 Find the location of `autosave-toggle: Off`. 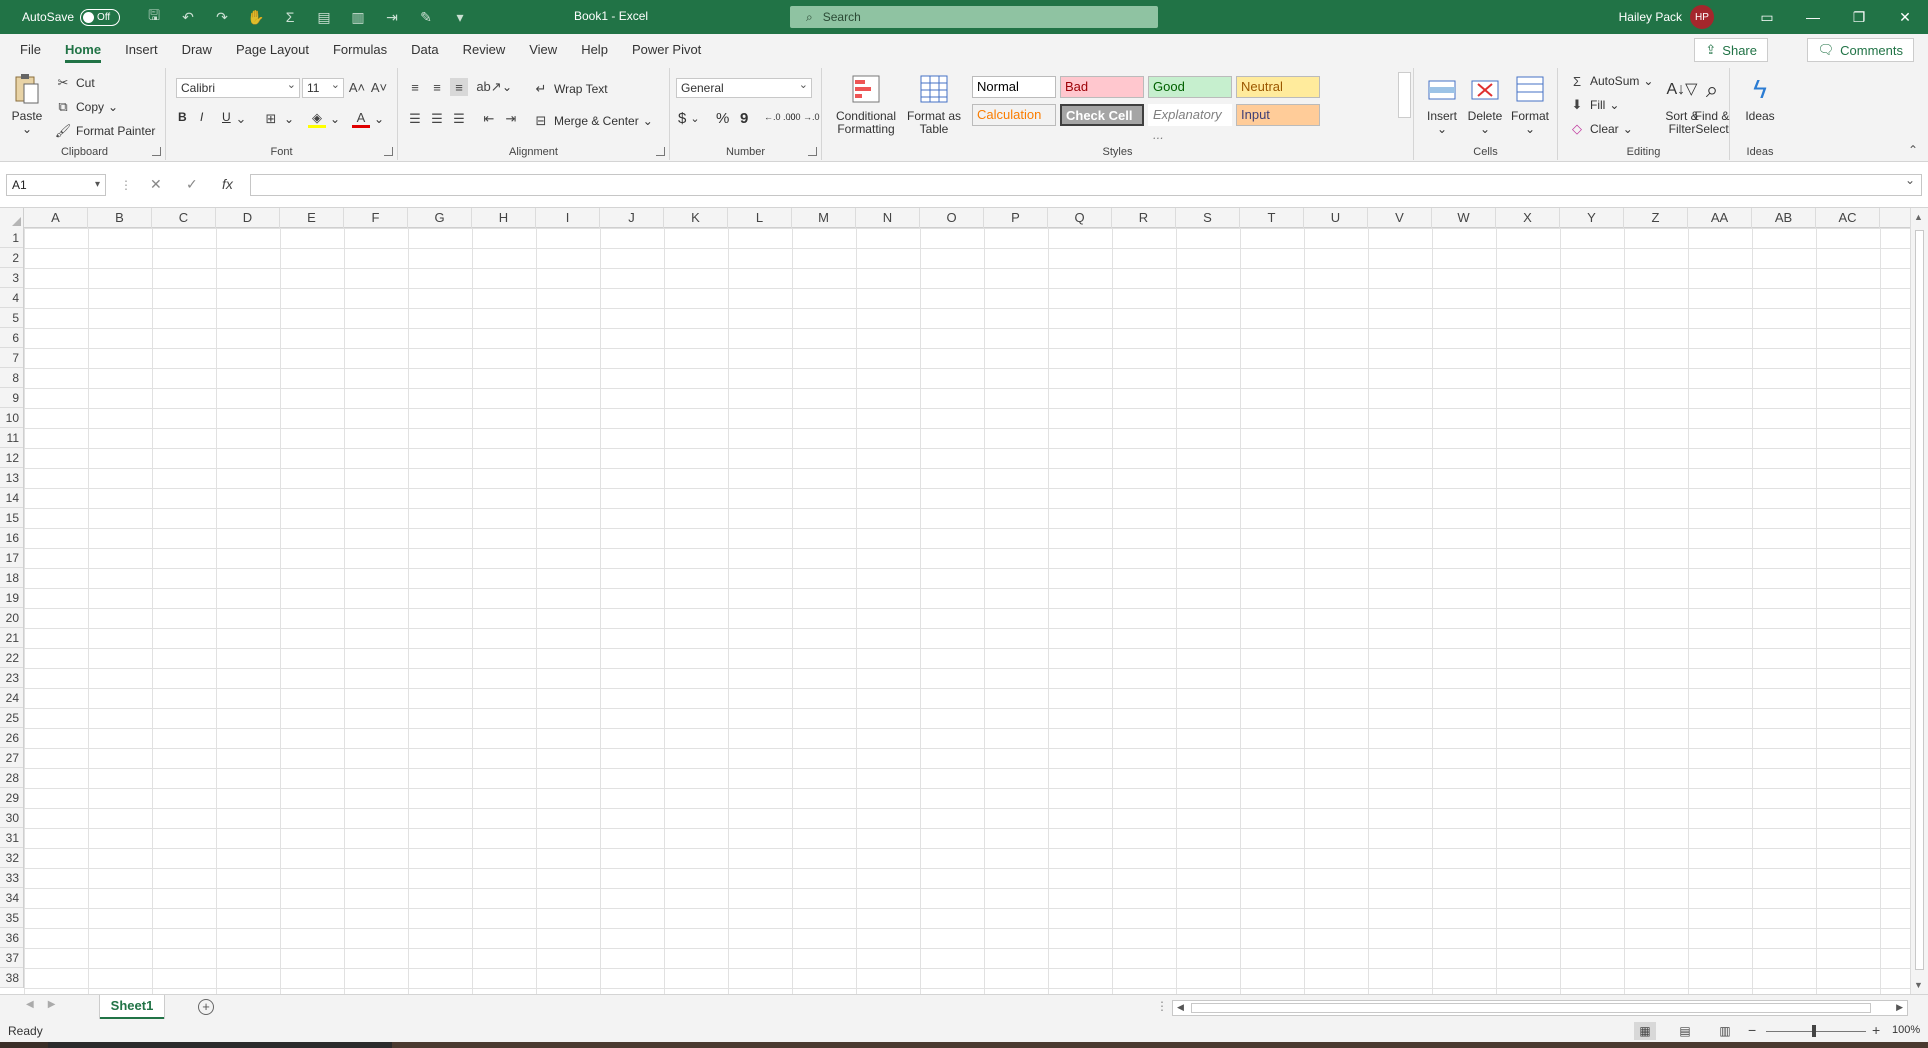

autosave-toggle: Off is located at coordinates (100, 17).